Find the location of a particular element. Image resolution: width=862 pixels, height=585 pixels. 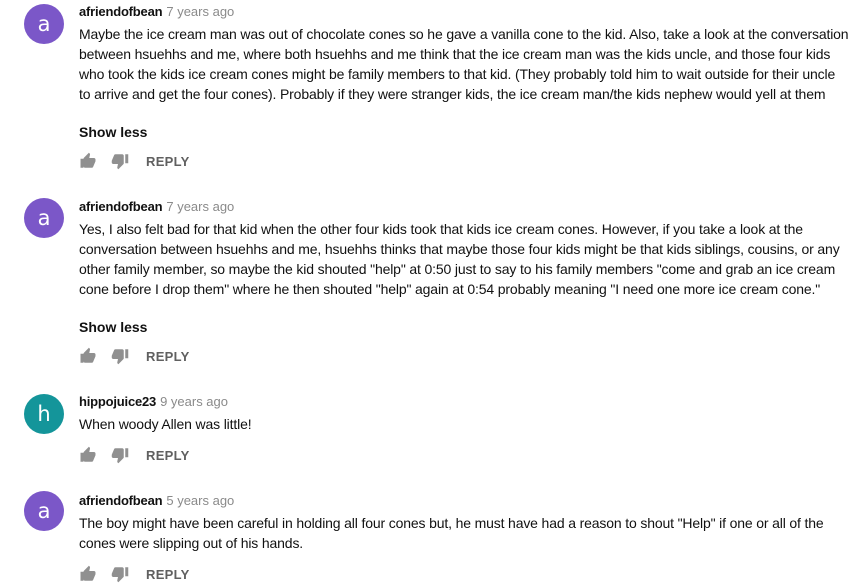

comment-timestamp: 5 years ago is located at coordinates (200, 500).